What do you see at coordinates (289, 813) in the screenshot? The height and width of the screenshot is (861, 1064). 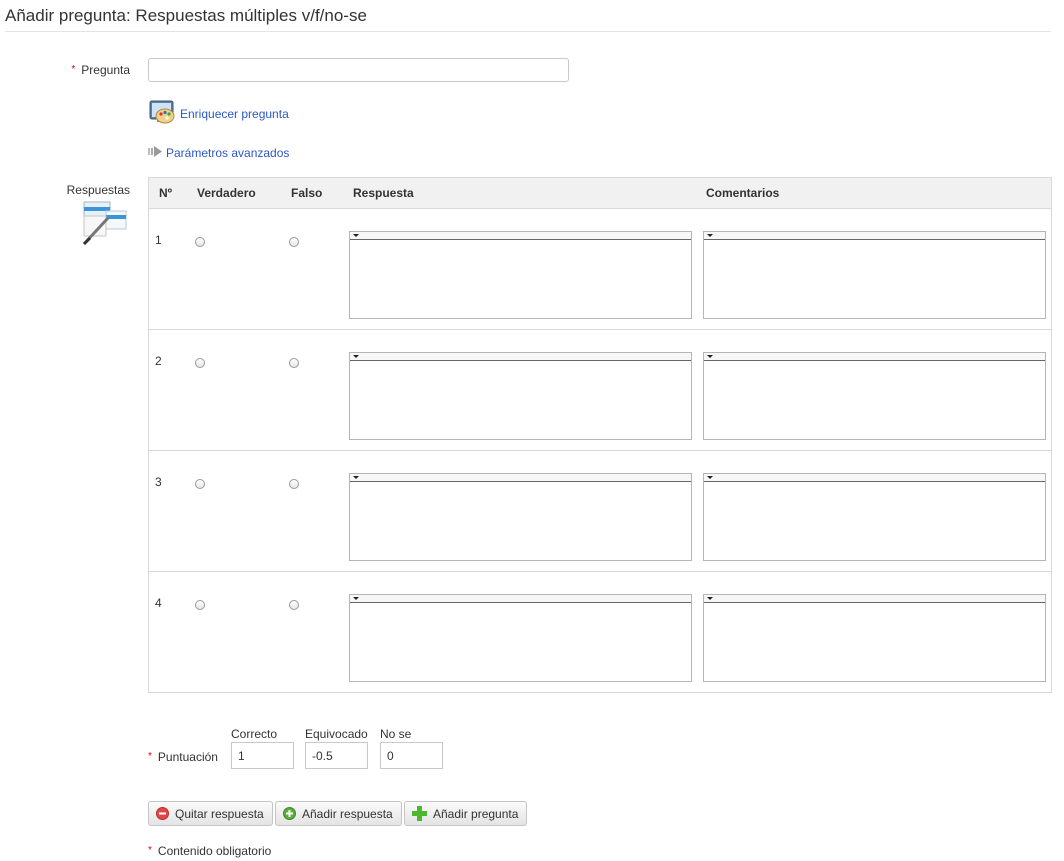 I see `add-circle-icon` at bounding box center [289, 813].